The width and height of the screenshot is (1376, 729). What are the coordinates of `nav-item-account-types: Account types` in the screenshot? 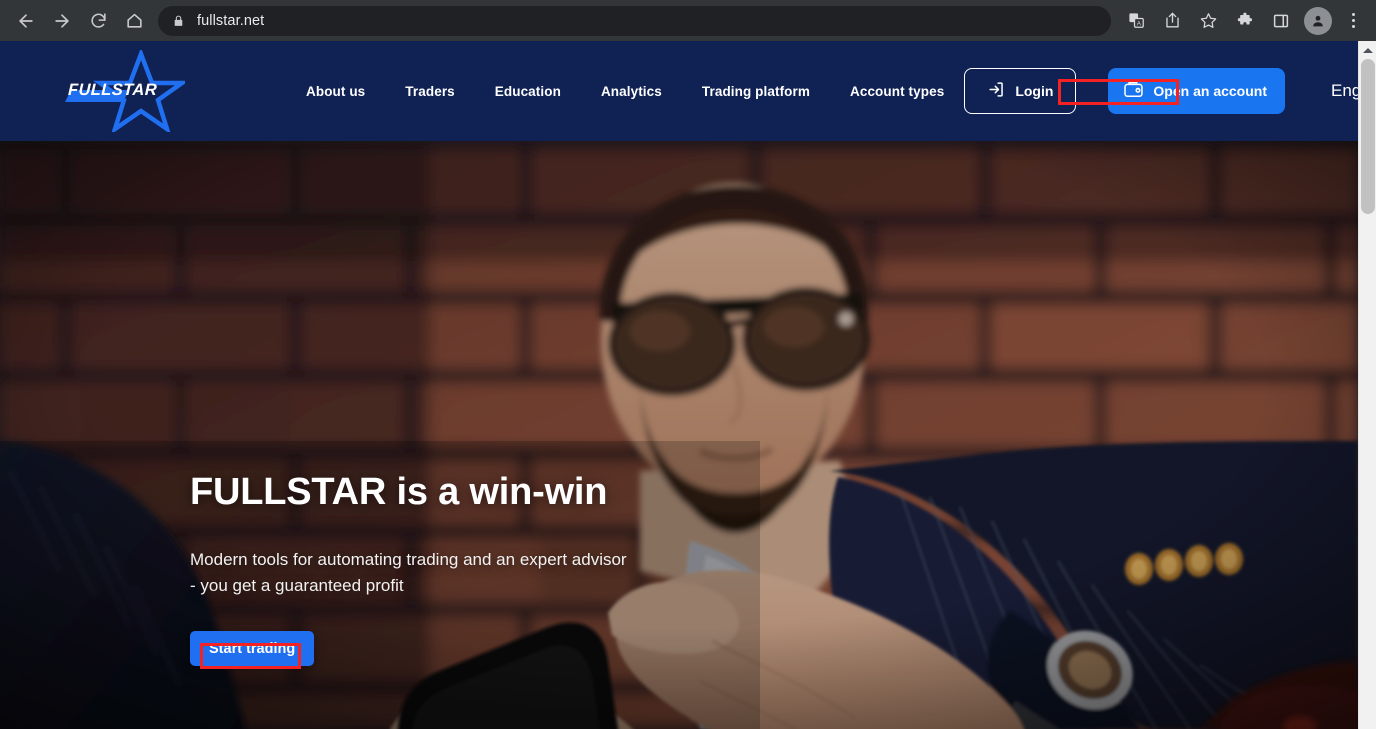 It's located at (897, 91).